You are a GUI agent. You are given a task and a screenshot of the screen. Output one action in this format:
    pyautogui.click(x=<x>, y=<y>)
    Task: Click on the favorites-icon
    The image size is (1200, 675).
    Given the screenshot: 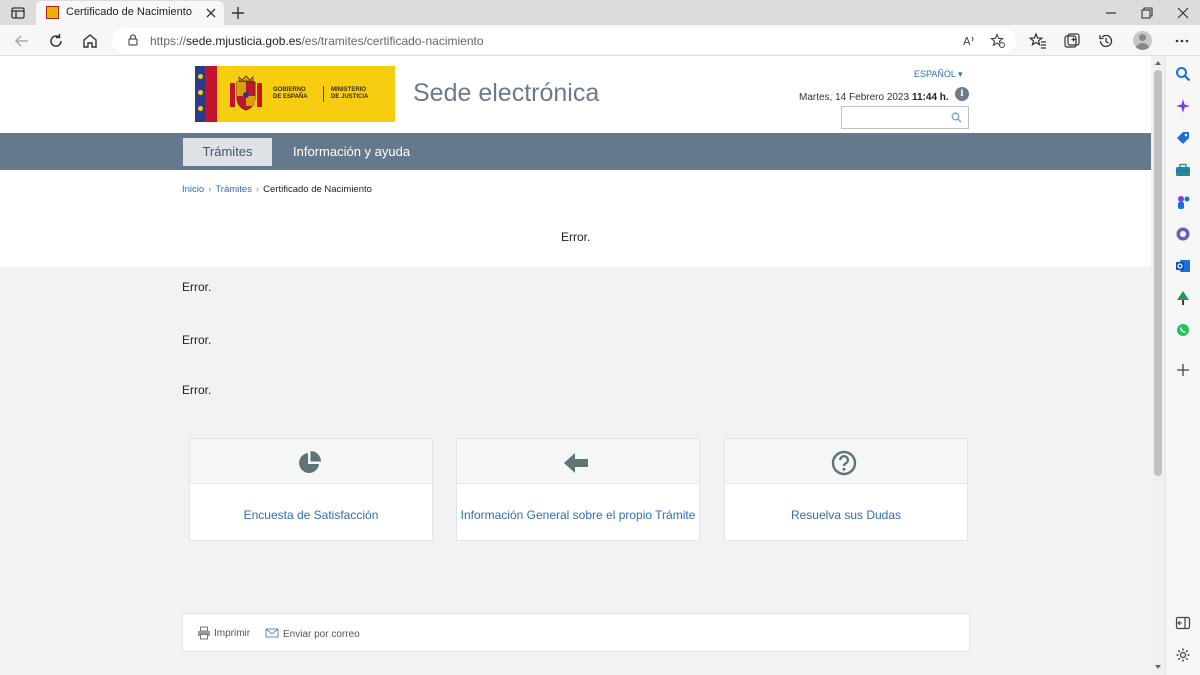 What is the action you would take?
    pyautogui.click(x=1038, y=41)
    